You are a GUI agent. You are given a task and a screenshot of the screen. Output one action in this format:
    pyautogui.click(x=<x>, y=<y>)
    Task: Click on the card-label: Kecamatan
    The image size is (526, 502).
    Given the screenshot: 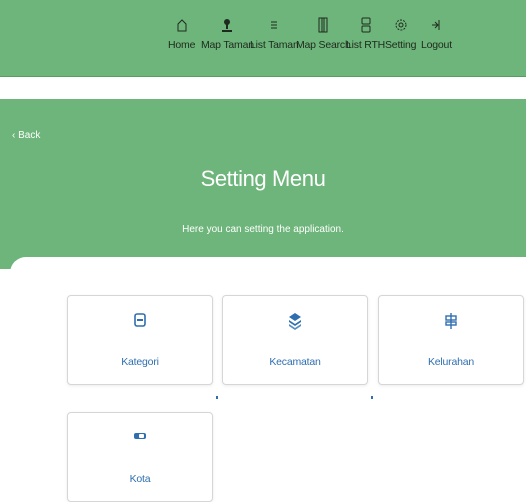 What is the action you would take?
    pyautogui.click(x=295, y=362)
    